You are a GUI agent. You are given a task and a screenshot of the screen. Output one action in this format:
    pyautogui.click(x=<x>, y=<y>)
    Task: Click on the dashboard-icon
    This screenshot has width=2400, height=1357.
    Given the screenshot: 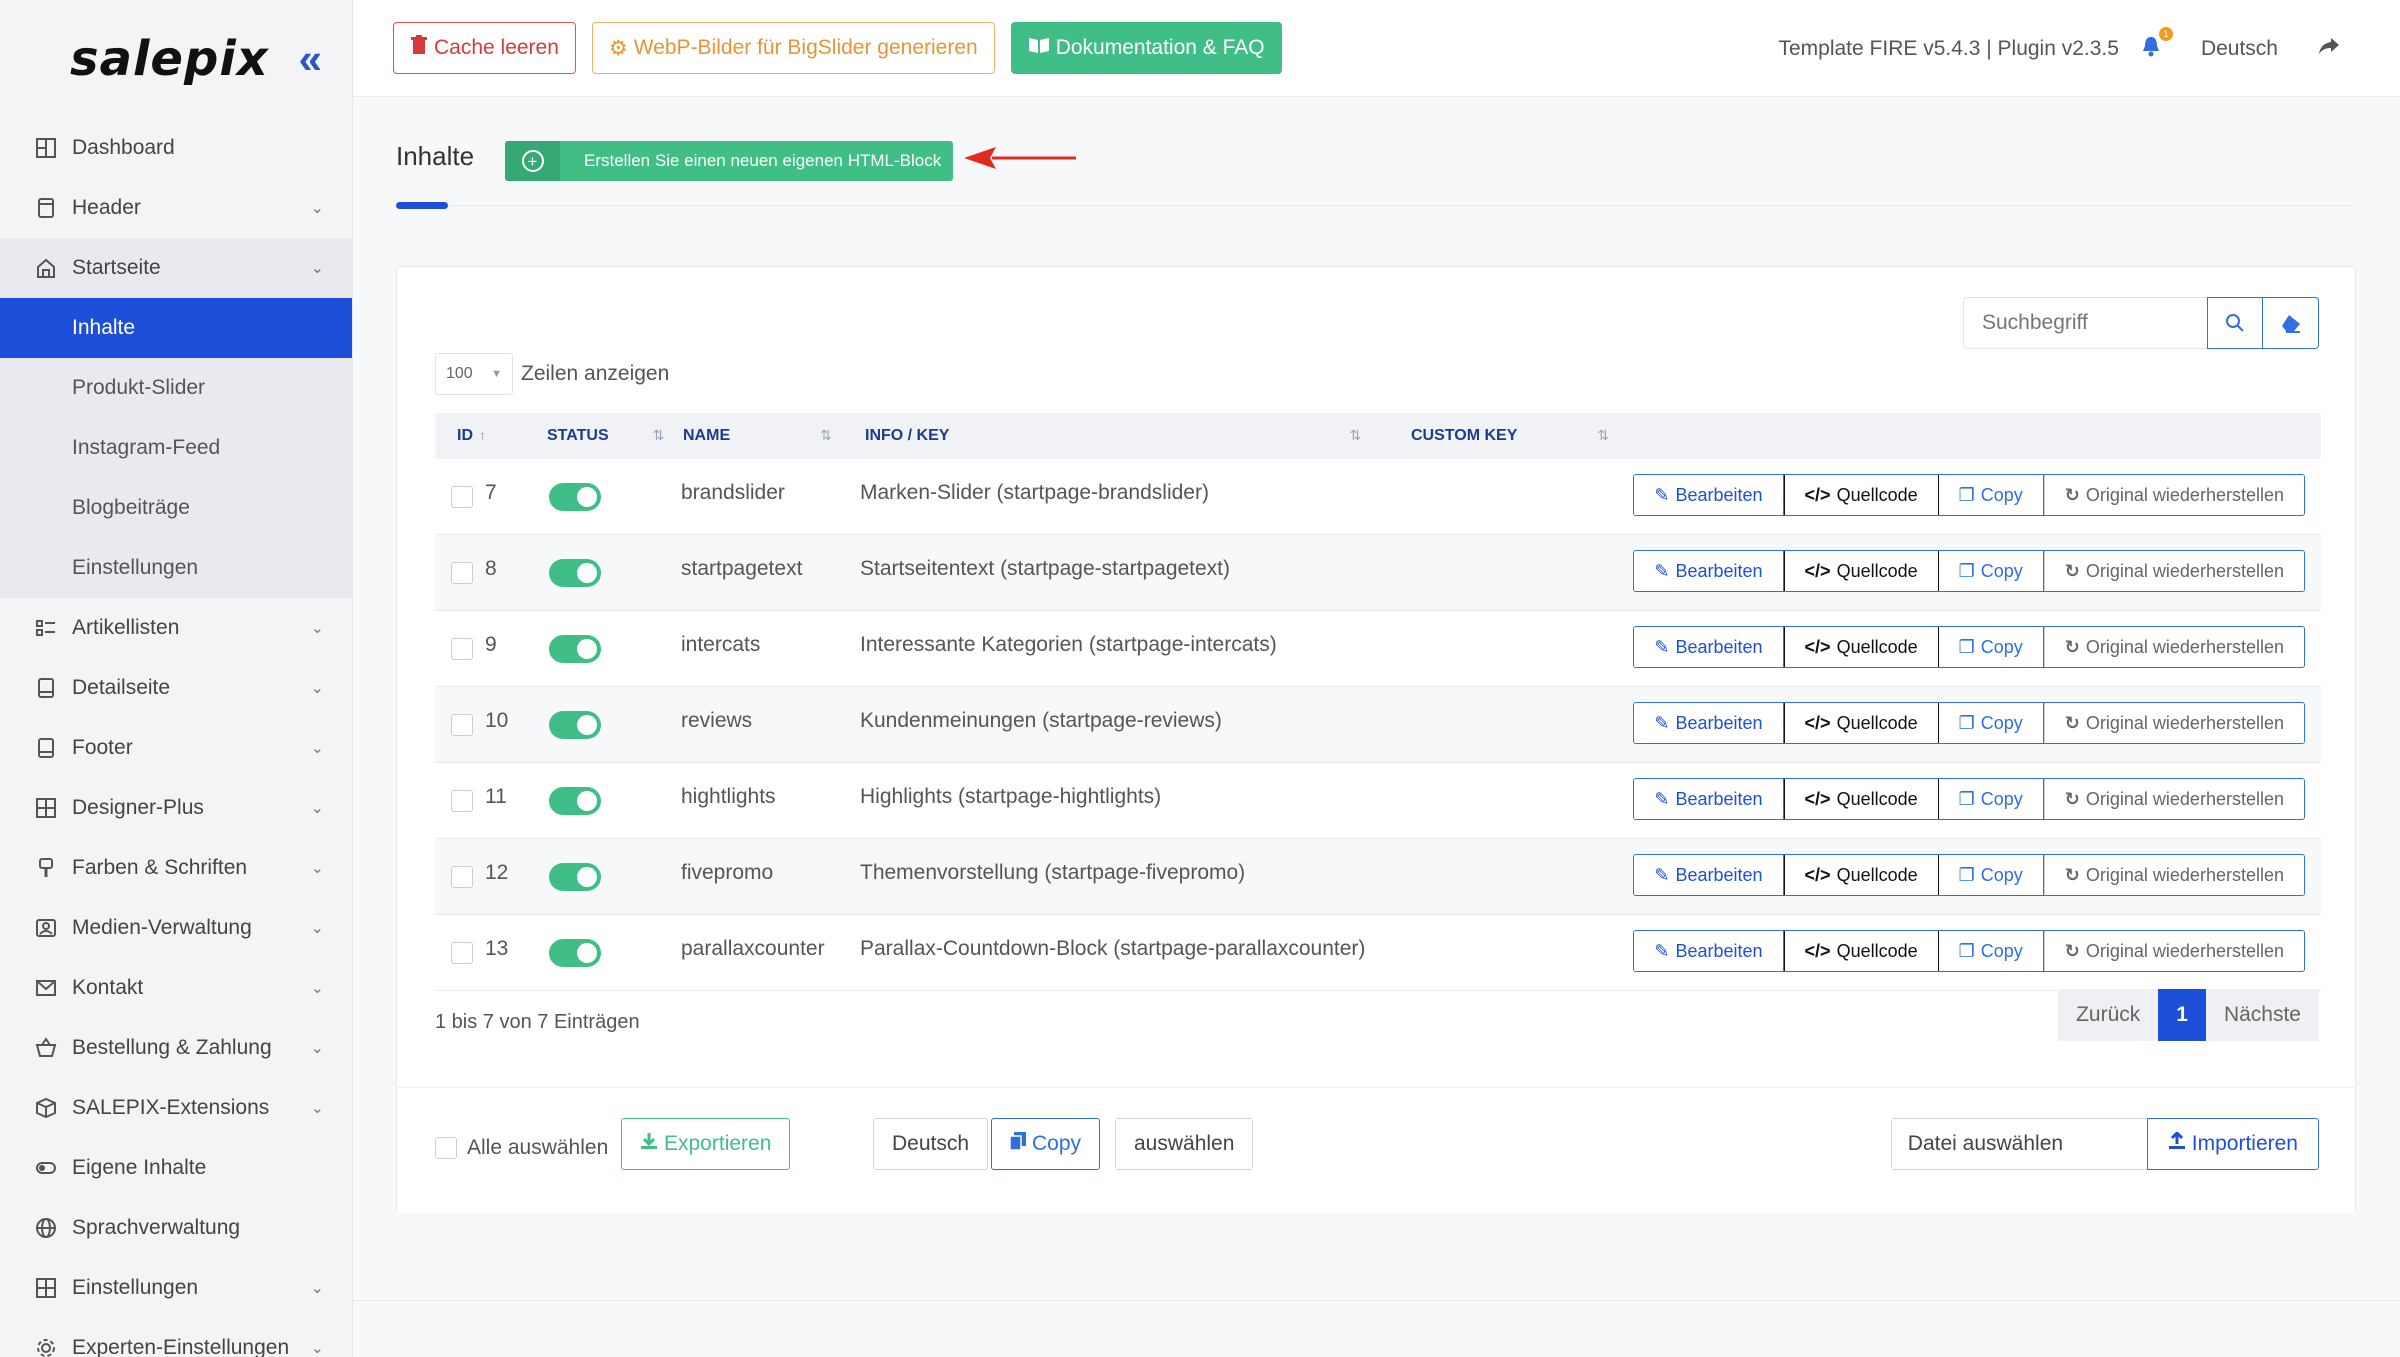 What is the action you would take?
    pyautogui.click(x=46, y=148)
    